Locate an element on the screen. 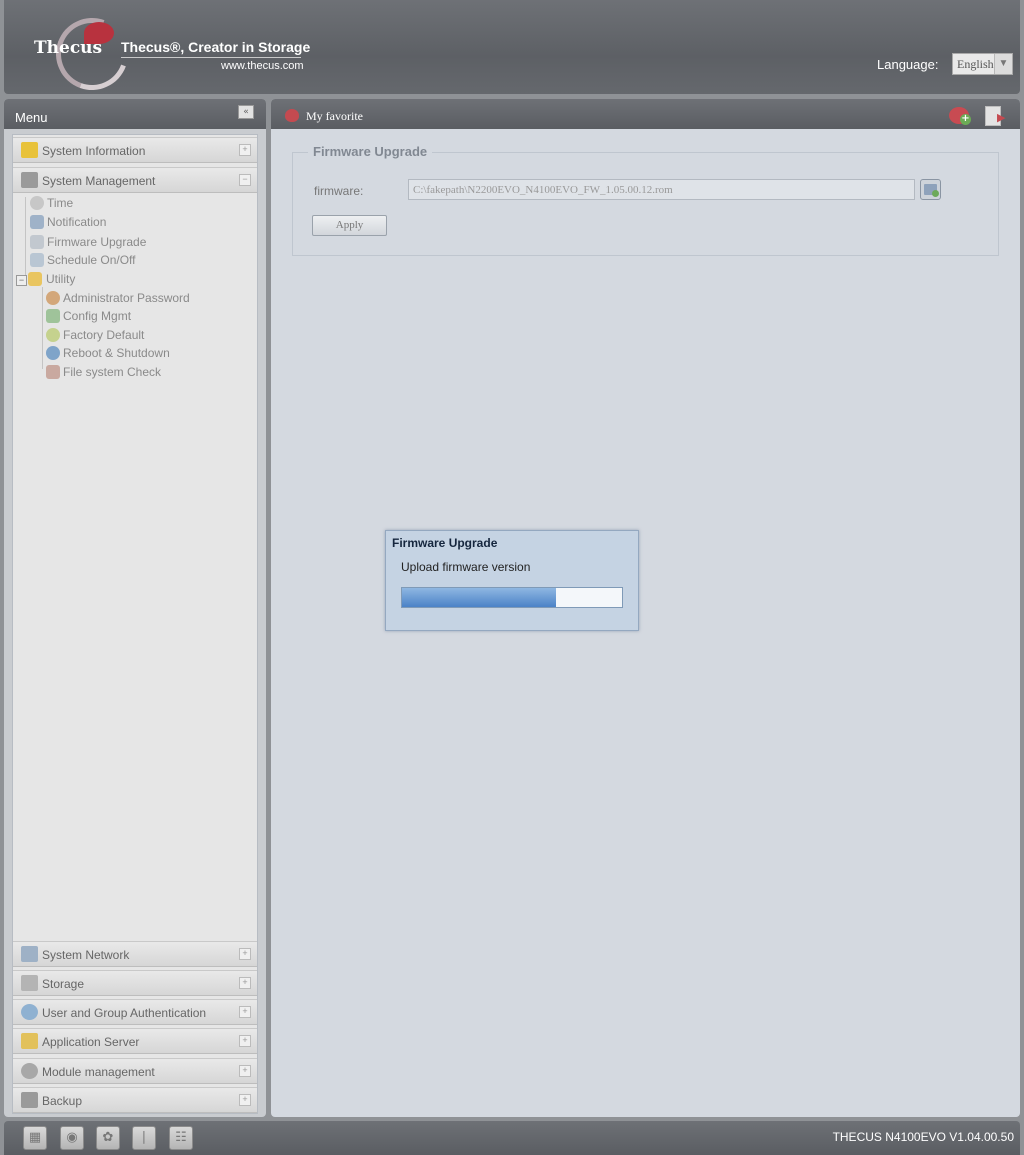 This screenshot has height=1155, width=1024. menu-category-system-management: System Management − is located at coordinates (135, 180).